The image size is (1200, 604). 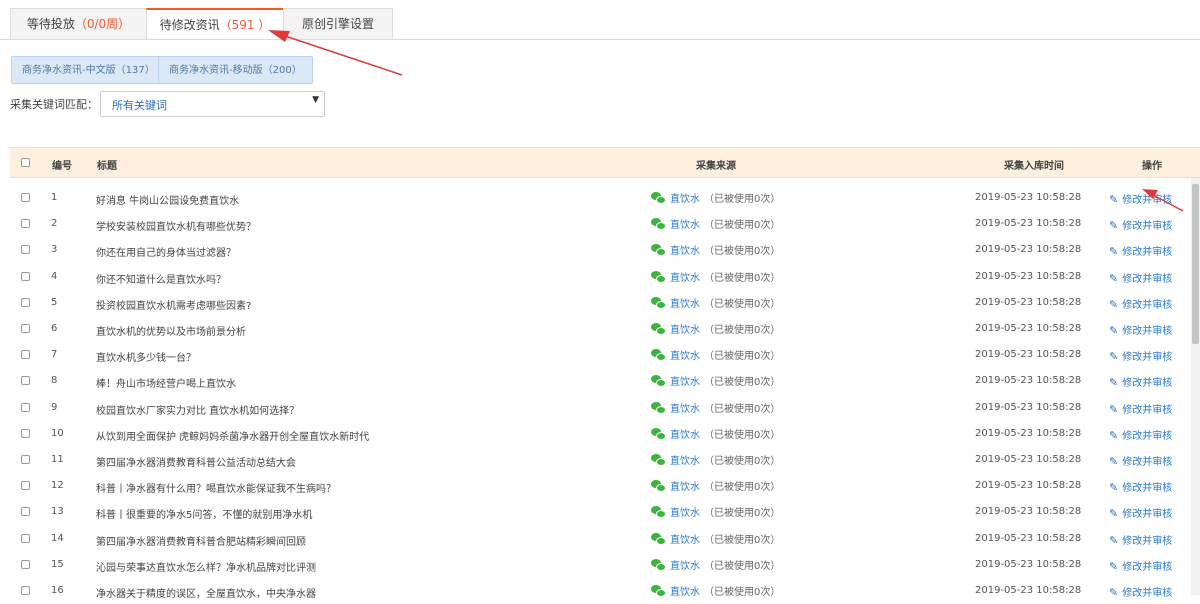 What do you see at coordinates (57, 538) in the screenshot?
I see `row-number: 14` at bounding box center [57, 538].